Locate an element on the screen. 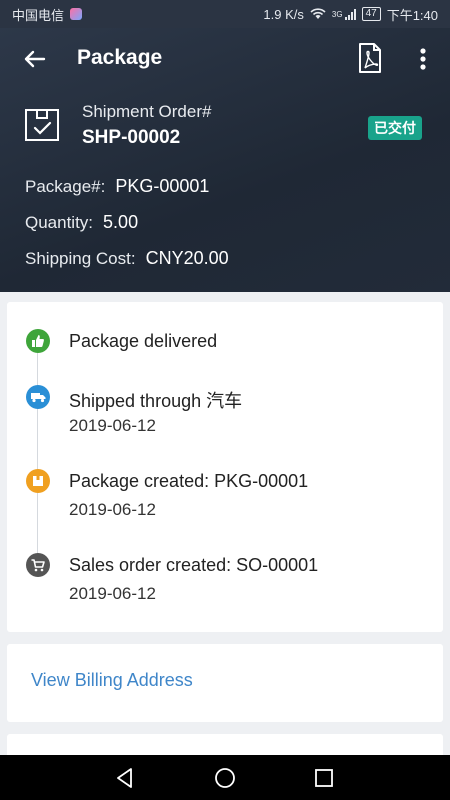  navigation-bar is located at coordinates (225, 777).